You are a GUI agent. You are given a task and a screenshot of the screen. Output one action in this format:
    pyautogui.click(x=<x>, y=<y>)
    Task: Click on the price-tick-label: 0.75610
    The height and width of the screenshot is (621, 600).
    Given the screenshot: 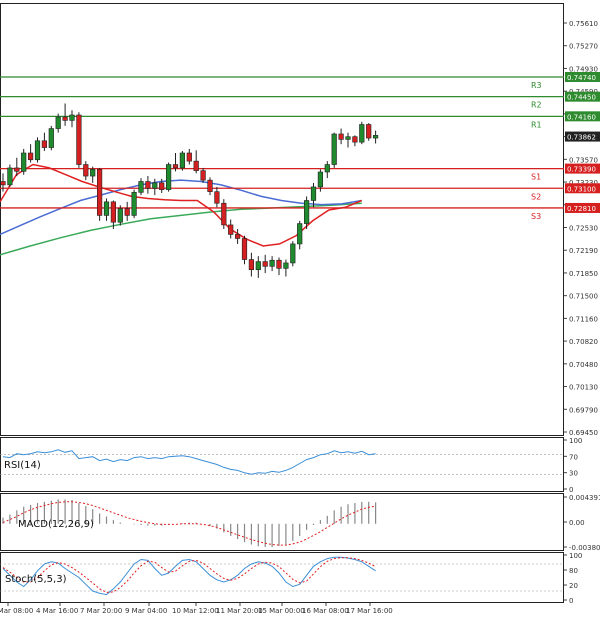 What is the action you would take?
    pyautogui.click(x=583, y=24)
    